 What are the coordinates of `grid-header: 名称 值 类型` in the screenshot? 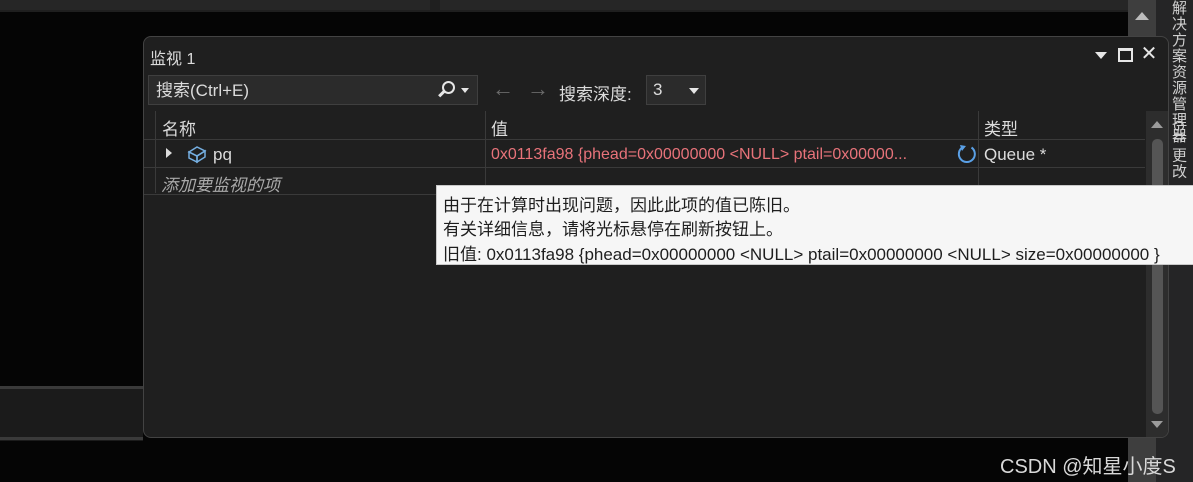 It's located at (644, 125).